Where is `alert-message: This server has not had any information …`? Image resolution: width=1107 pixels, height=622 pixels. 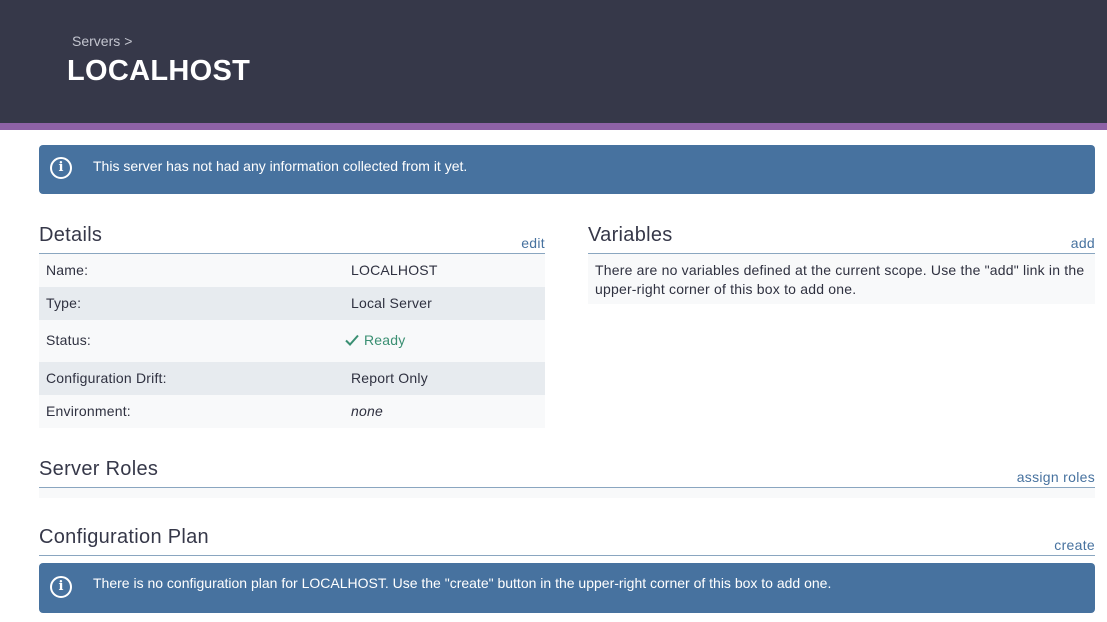
alert-message: This server has not had any information … is located at coordinates (280, 166).